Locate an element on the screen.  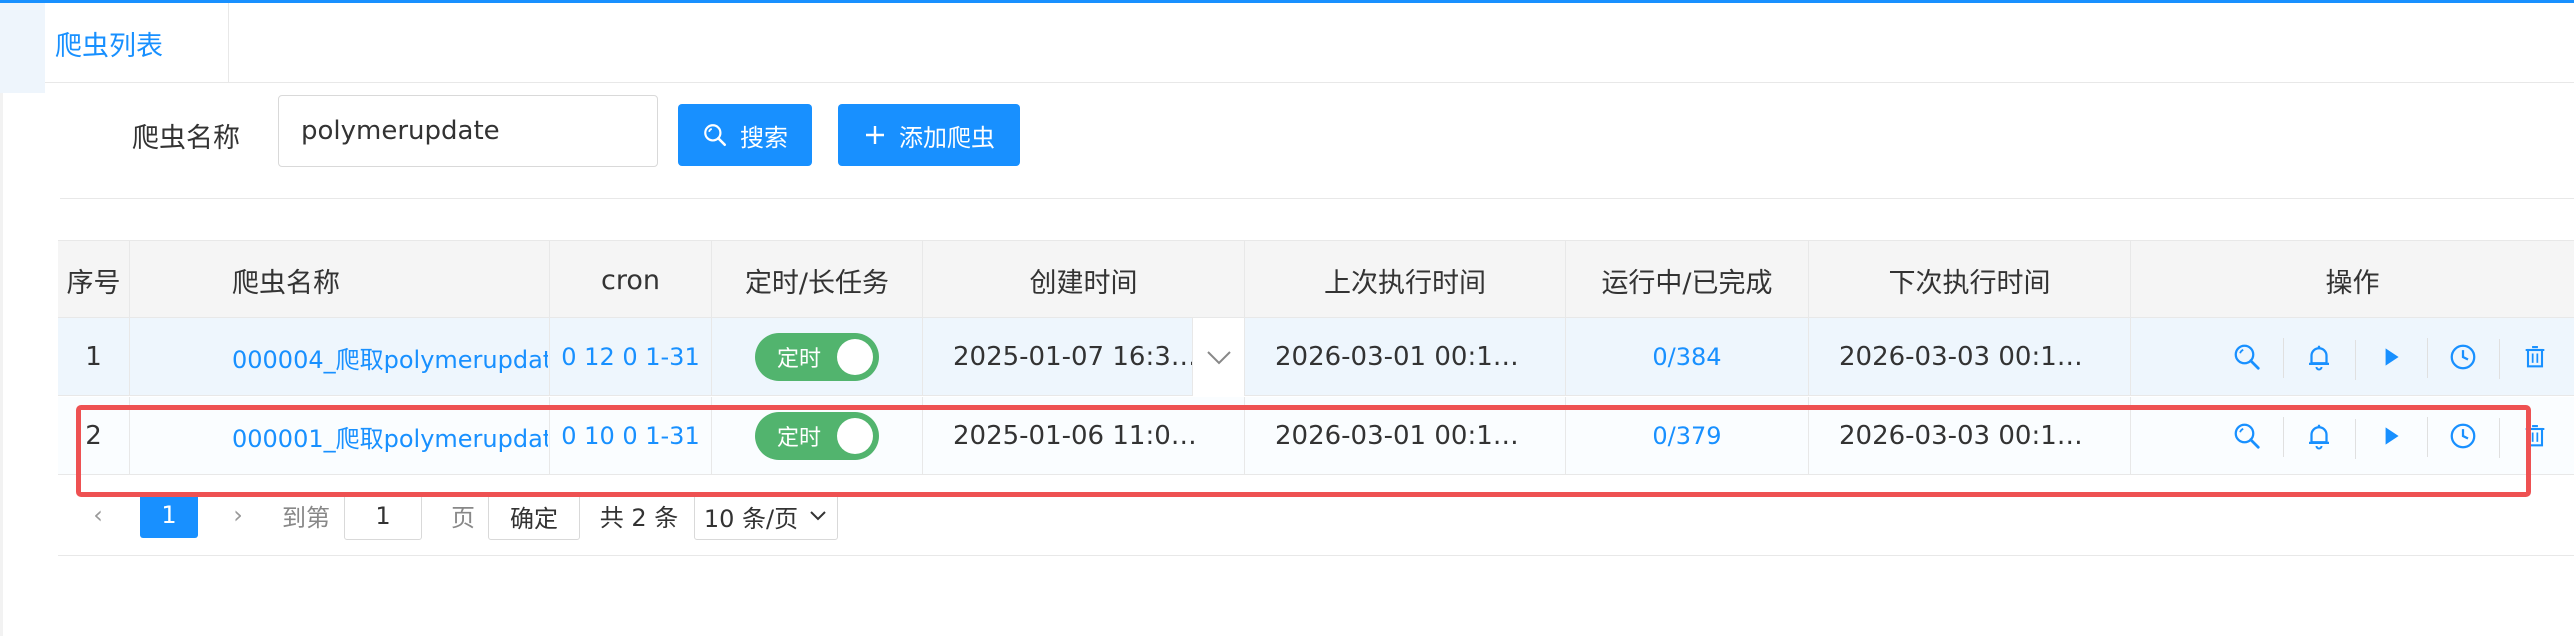
left-nav-strip is located at coordinates (22, 48).